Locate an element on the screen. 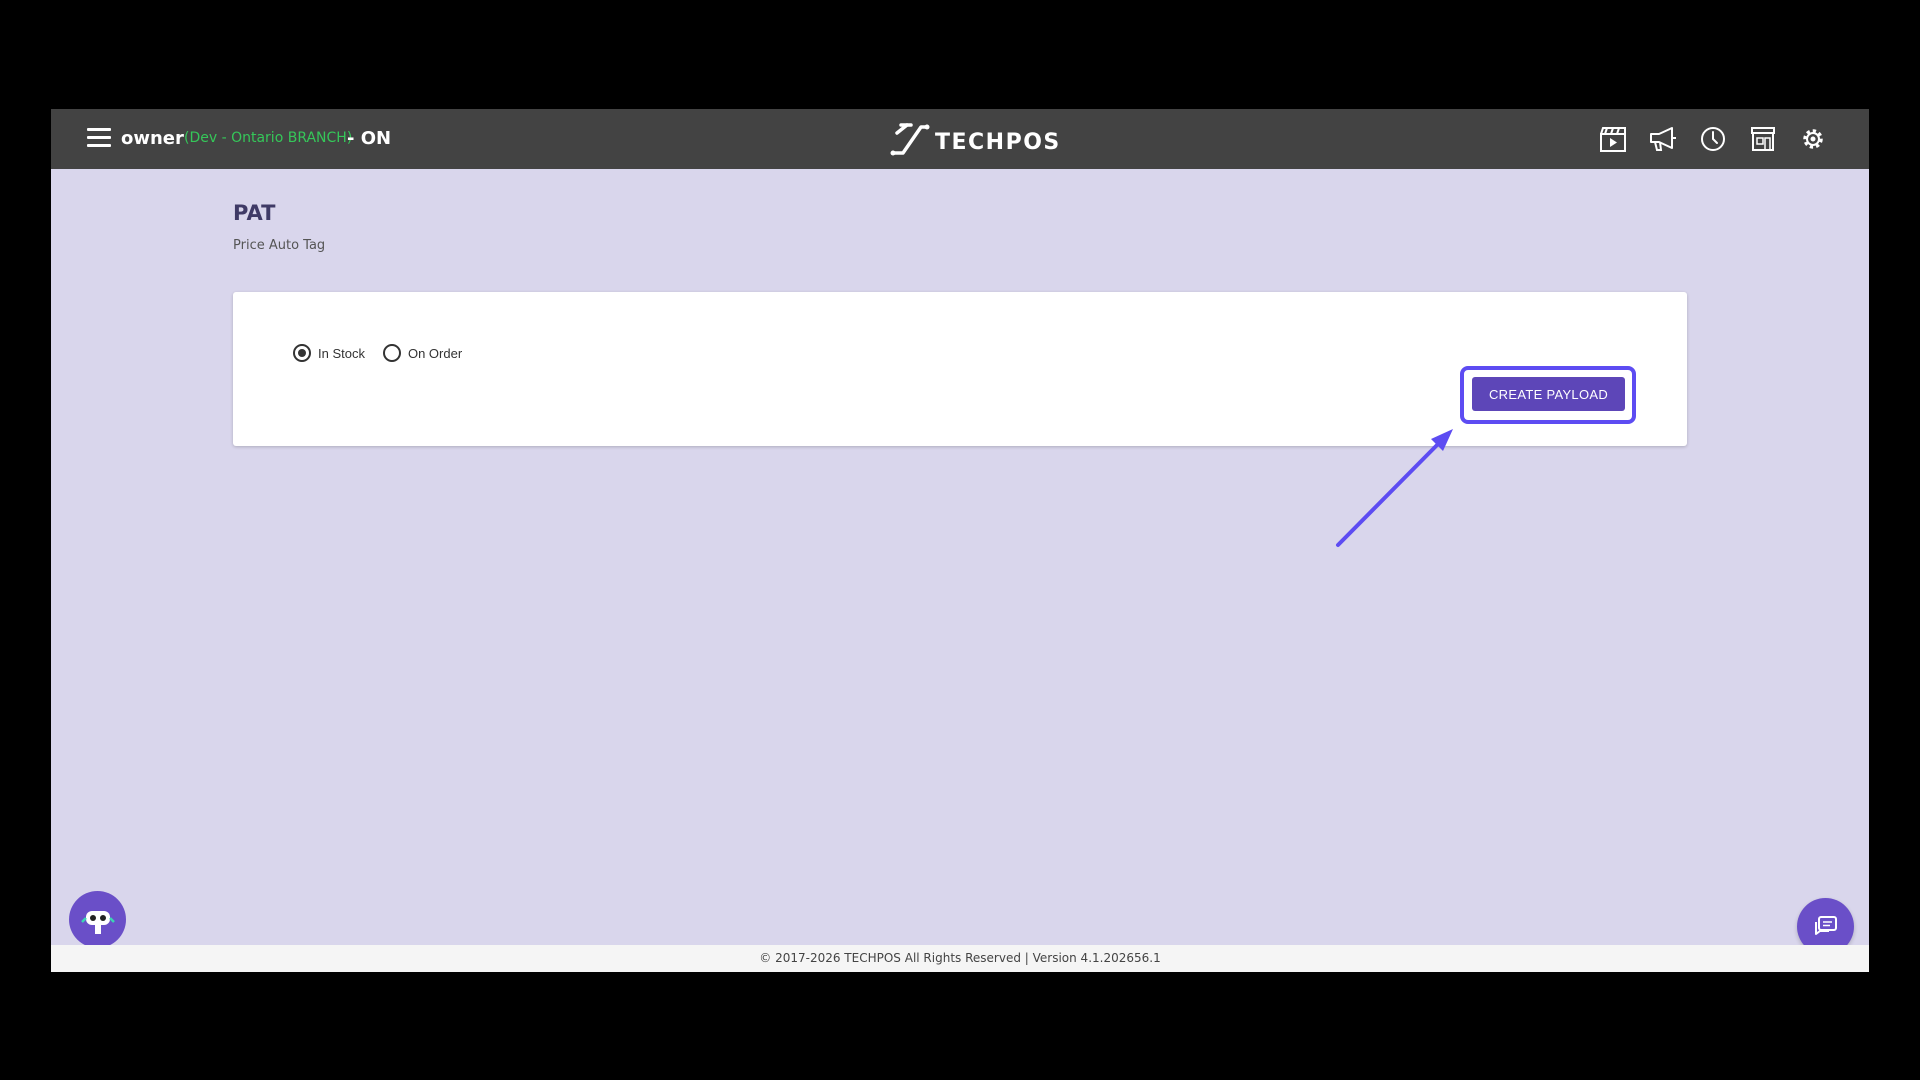  techpos-logo: TECHPOS is located at coordinates (974, 139).